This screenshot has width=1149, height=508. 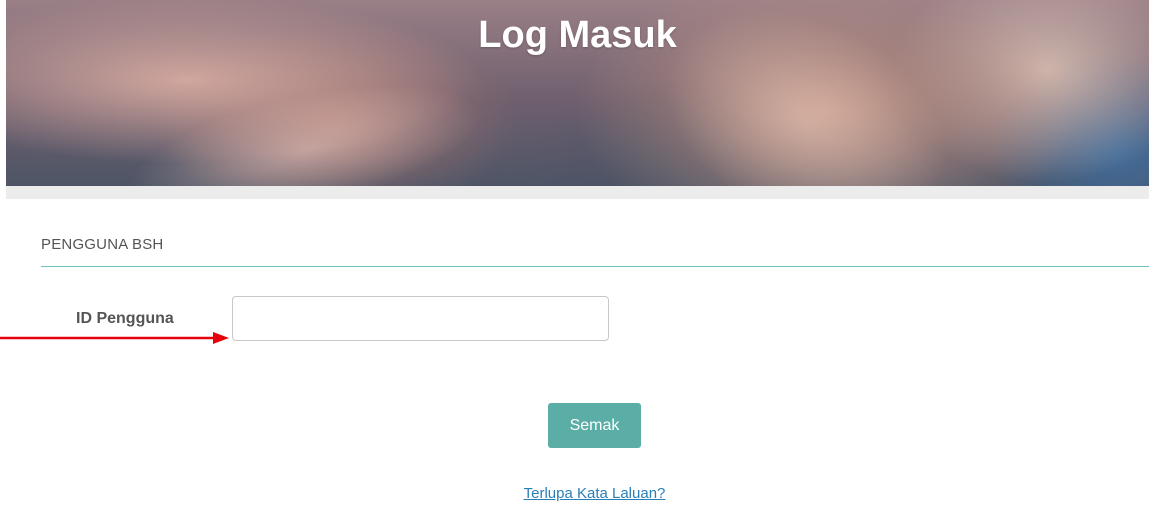 What do you see at coordinates (114, 338) in the screenshot?
I see `right-arrow-icon` at bounding box center [114, 338].